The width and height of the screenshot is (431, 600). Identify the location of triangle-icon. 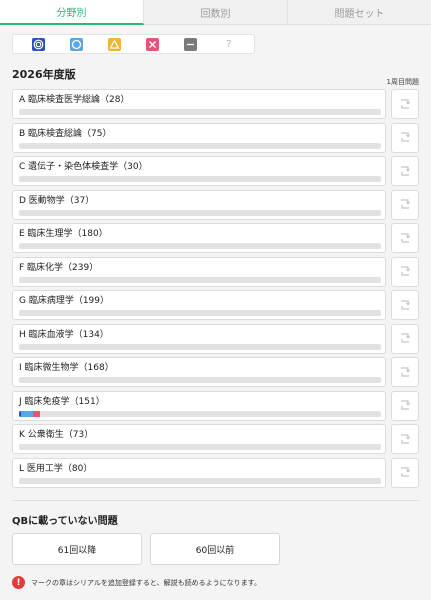
(114, 44).